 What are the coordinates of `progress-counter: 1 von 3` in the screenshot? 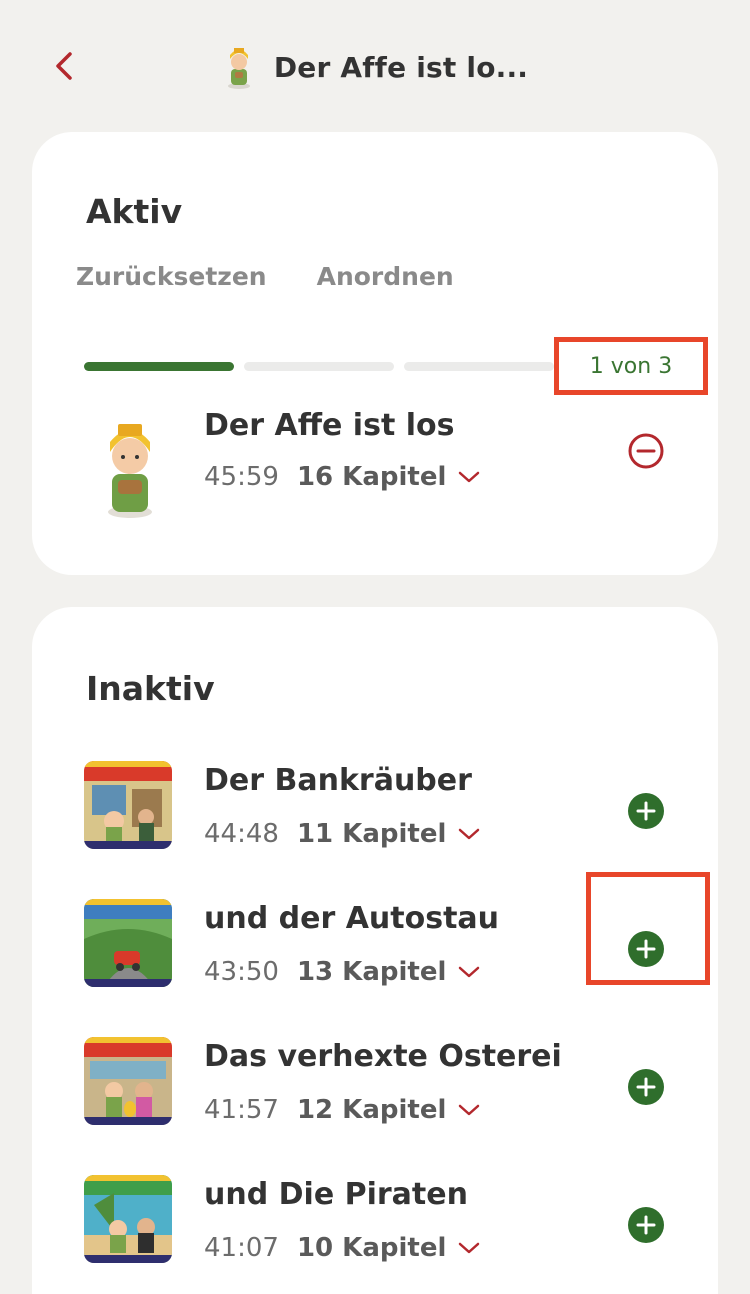 It's located at (631, 366).